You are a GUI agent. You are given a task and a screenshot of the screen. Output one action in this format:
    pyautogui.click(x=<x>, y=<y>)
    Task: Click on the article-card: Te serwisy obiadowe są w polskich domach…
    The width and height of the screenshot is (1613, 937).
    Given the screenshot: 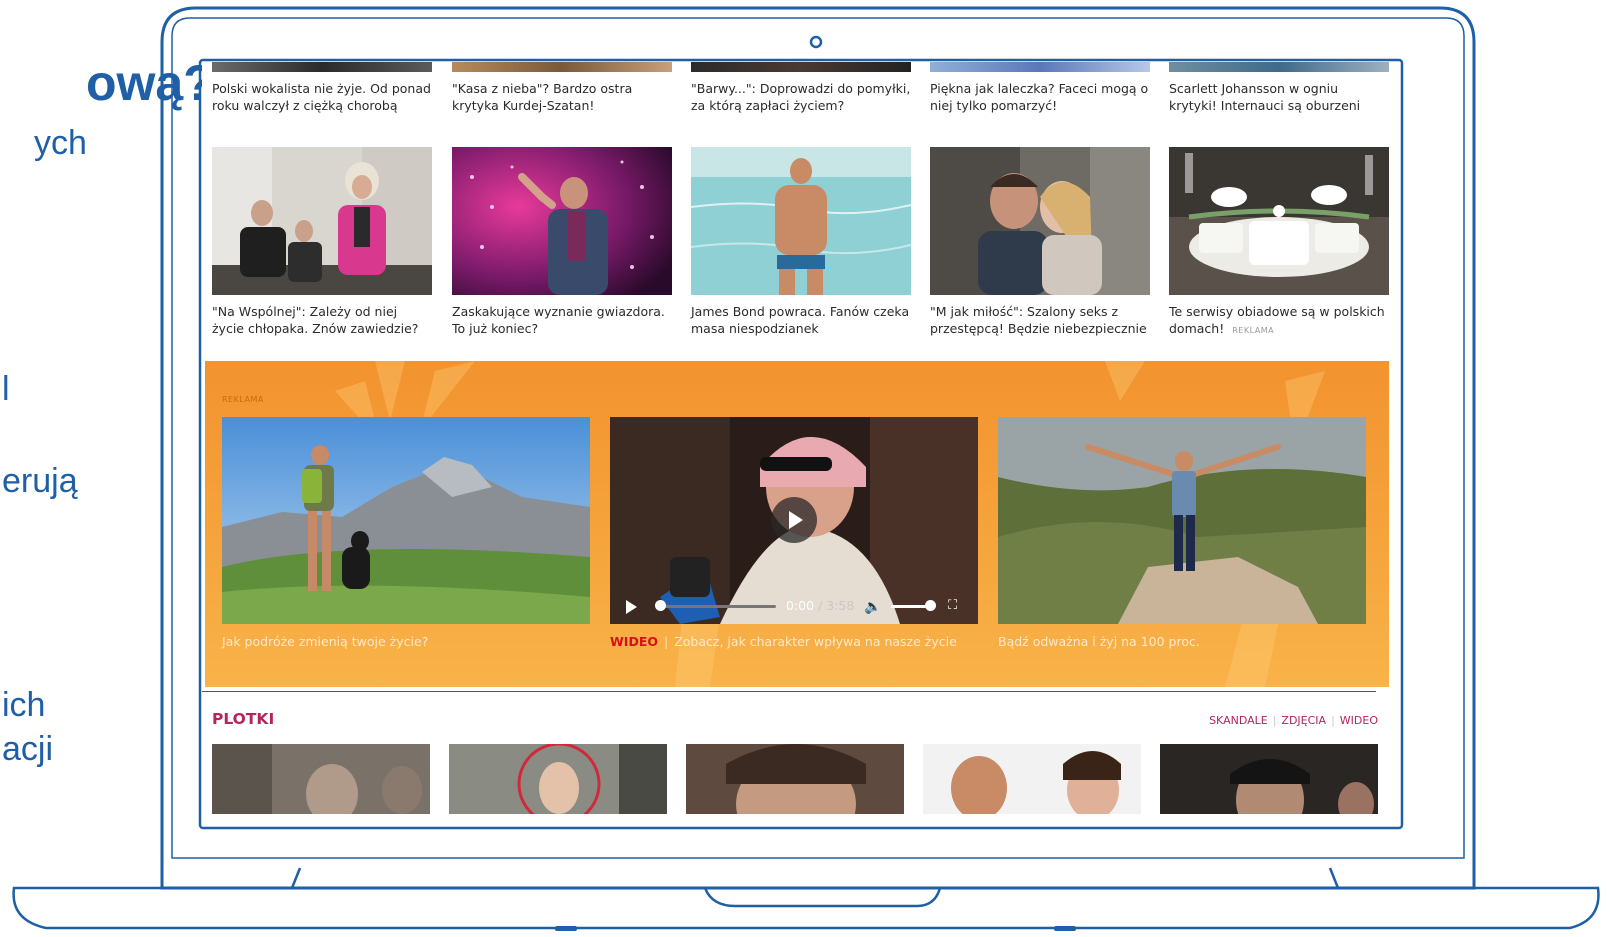 What is the action you would take?
    pyautogui.click(x=1279, y=243)
    